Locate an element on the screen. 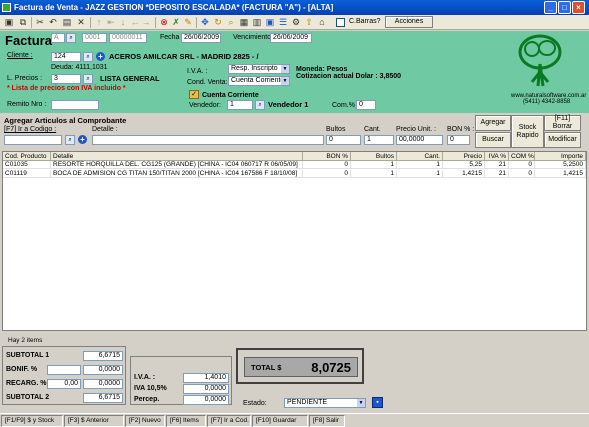 The image size is (589, 427). column-header: BON % is located at coordinates (327, 156).